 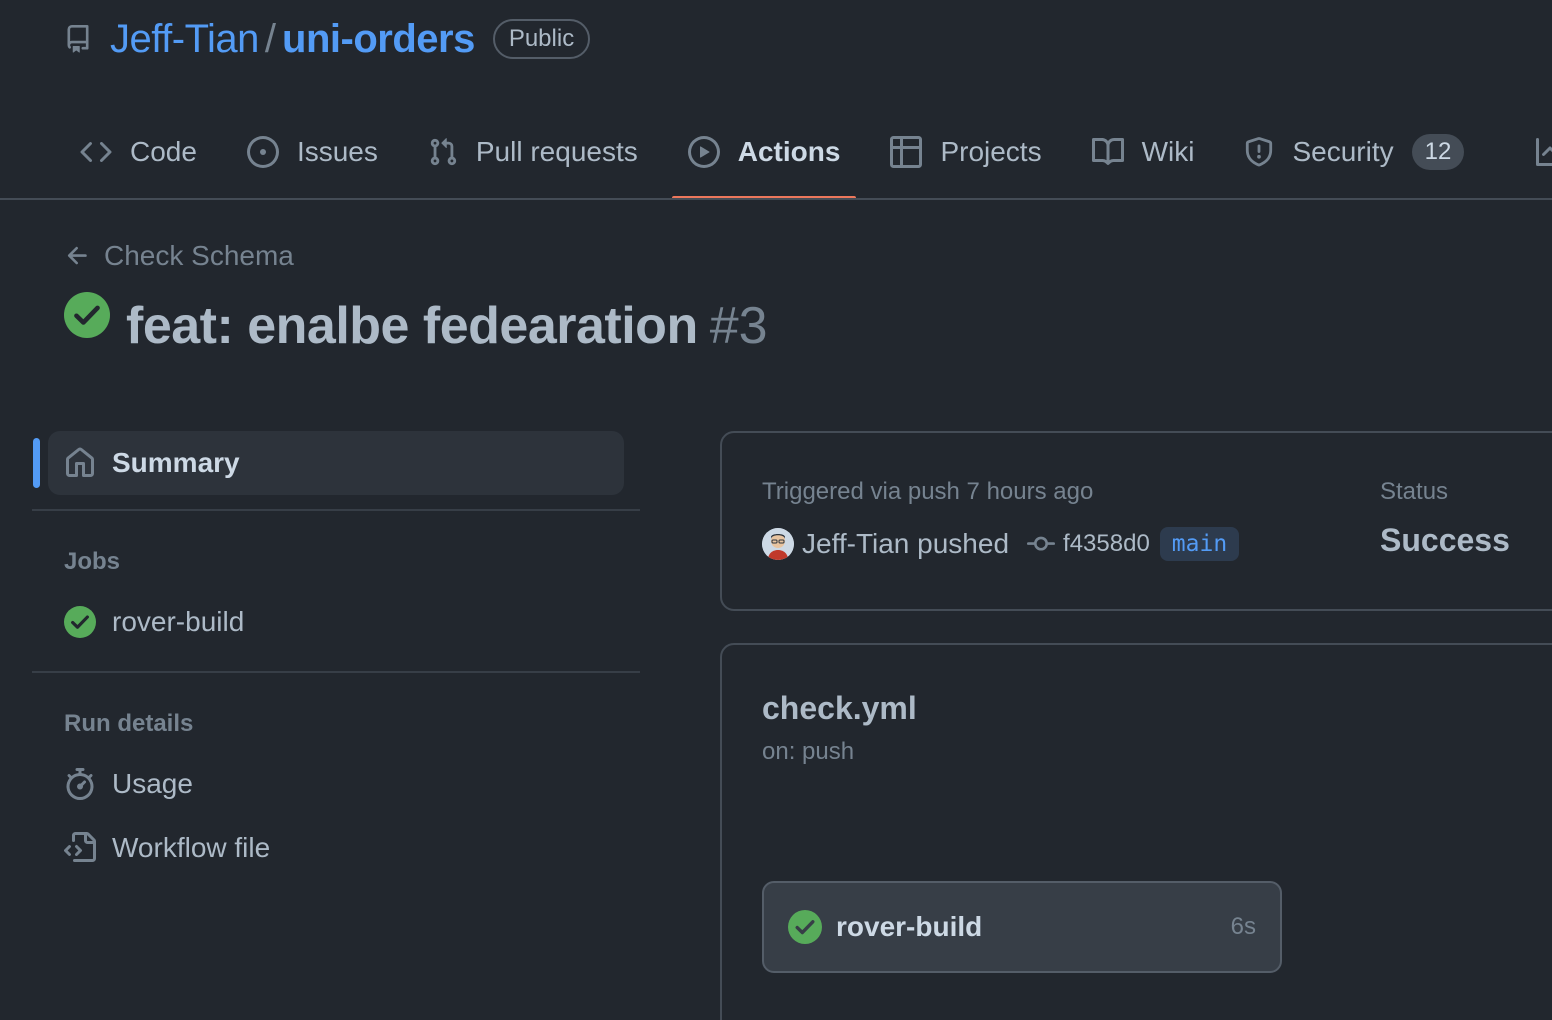 What do you see at coordinates (443, 152) in the screenshot?
I see `git-pull-request-icon` at bounding box center [443, 152].